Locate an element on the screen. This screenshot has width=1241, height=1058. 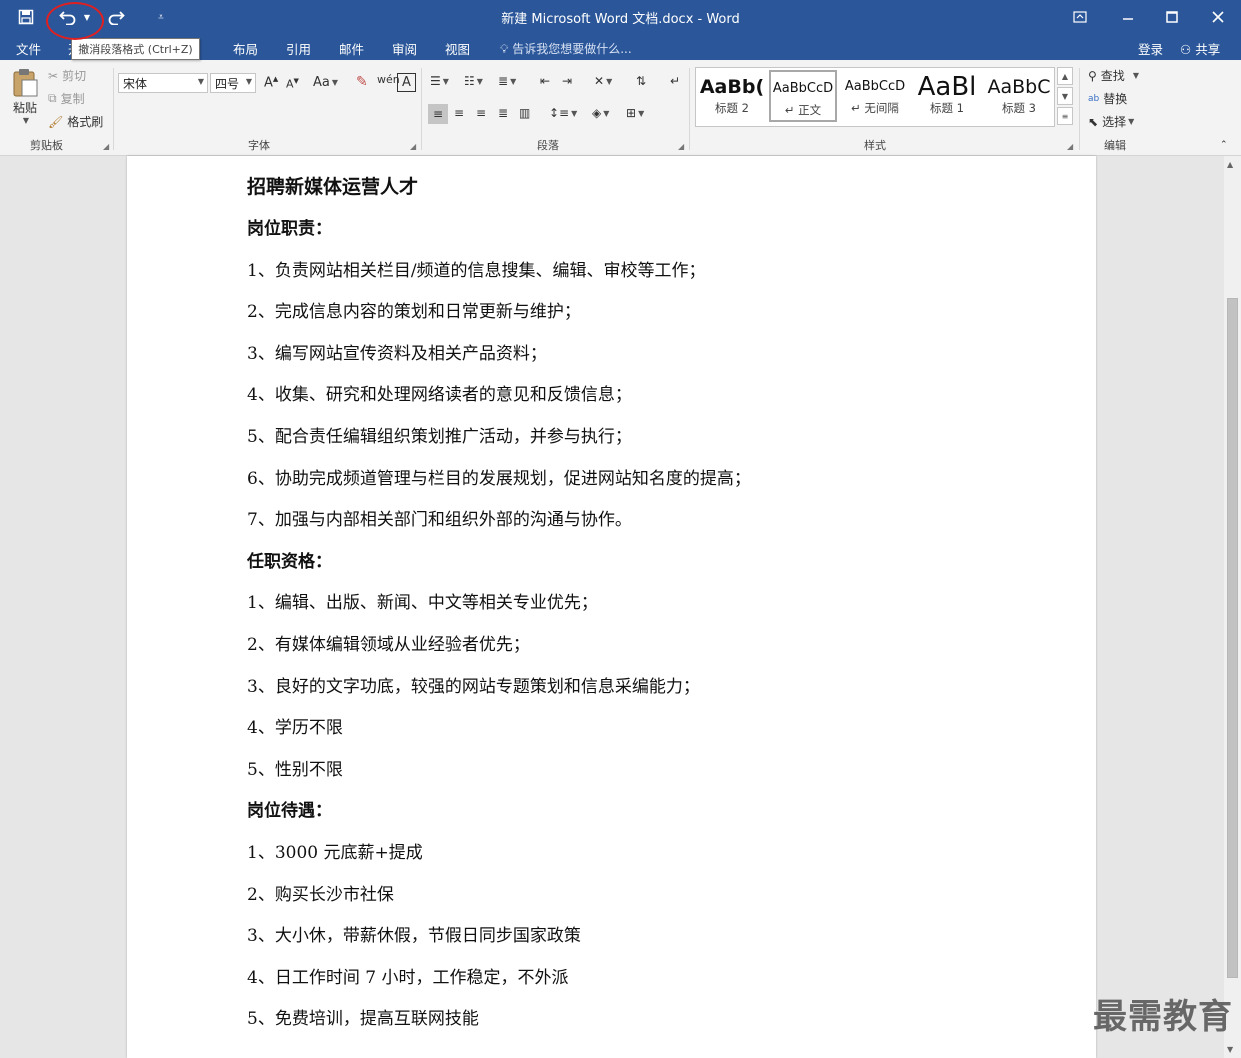
styles-more-icon: ≡ is located at coordinates (1065, 116).